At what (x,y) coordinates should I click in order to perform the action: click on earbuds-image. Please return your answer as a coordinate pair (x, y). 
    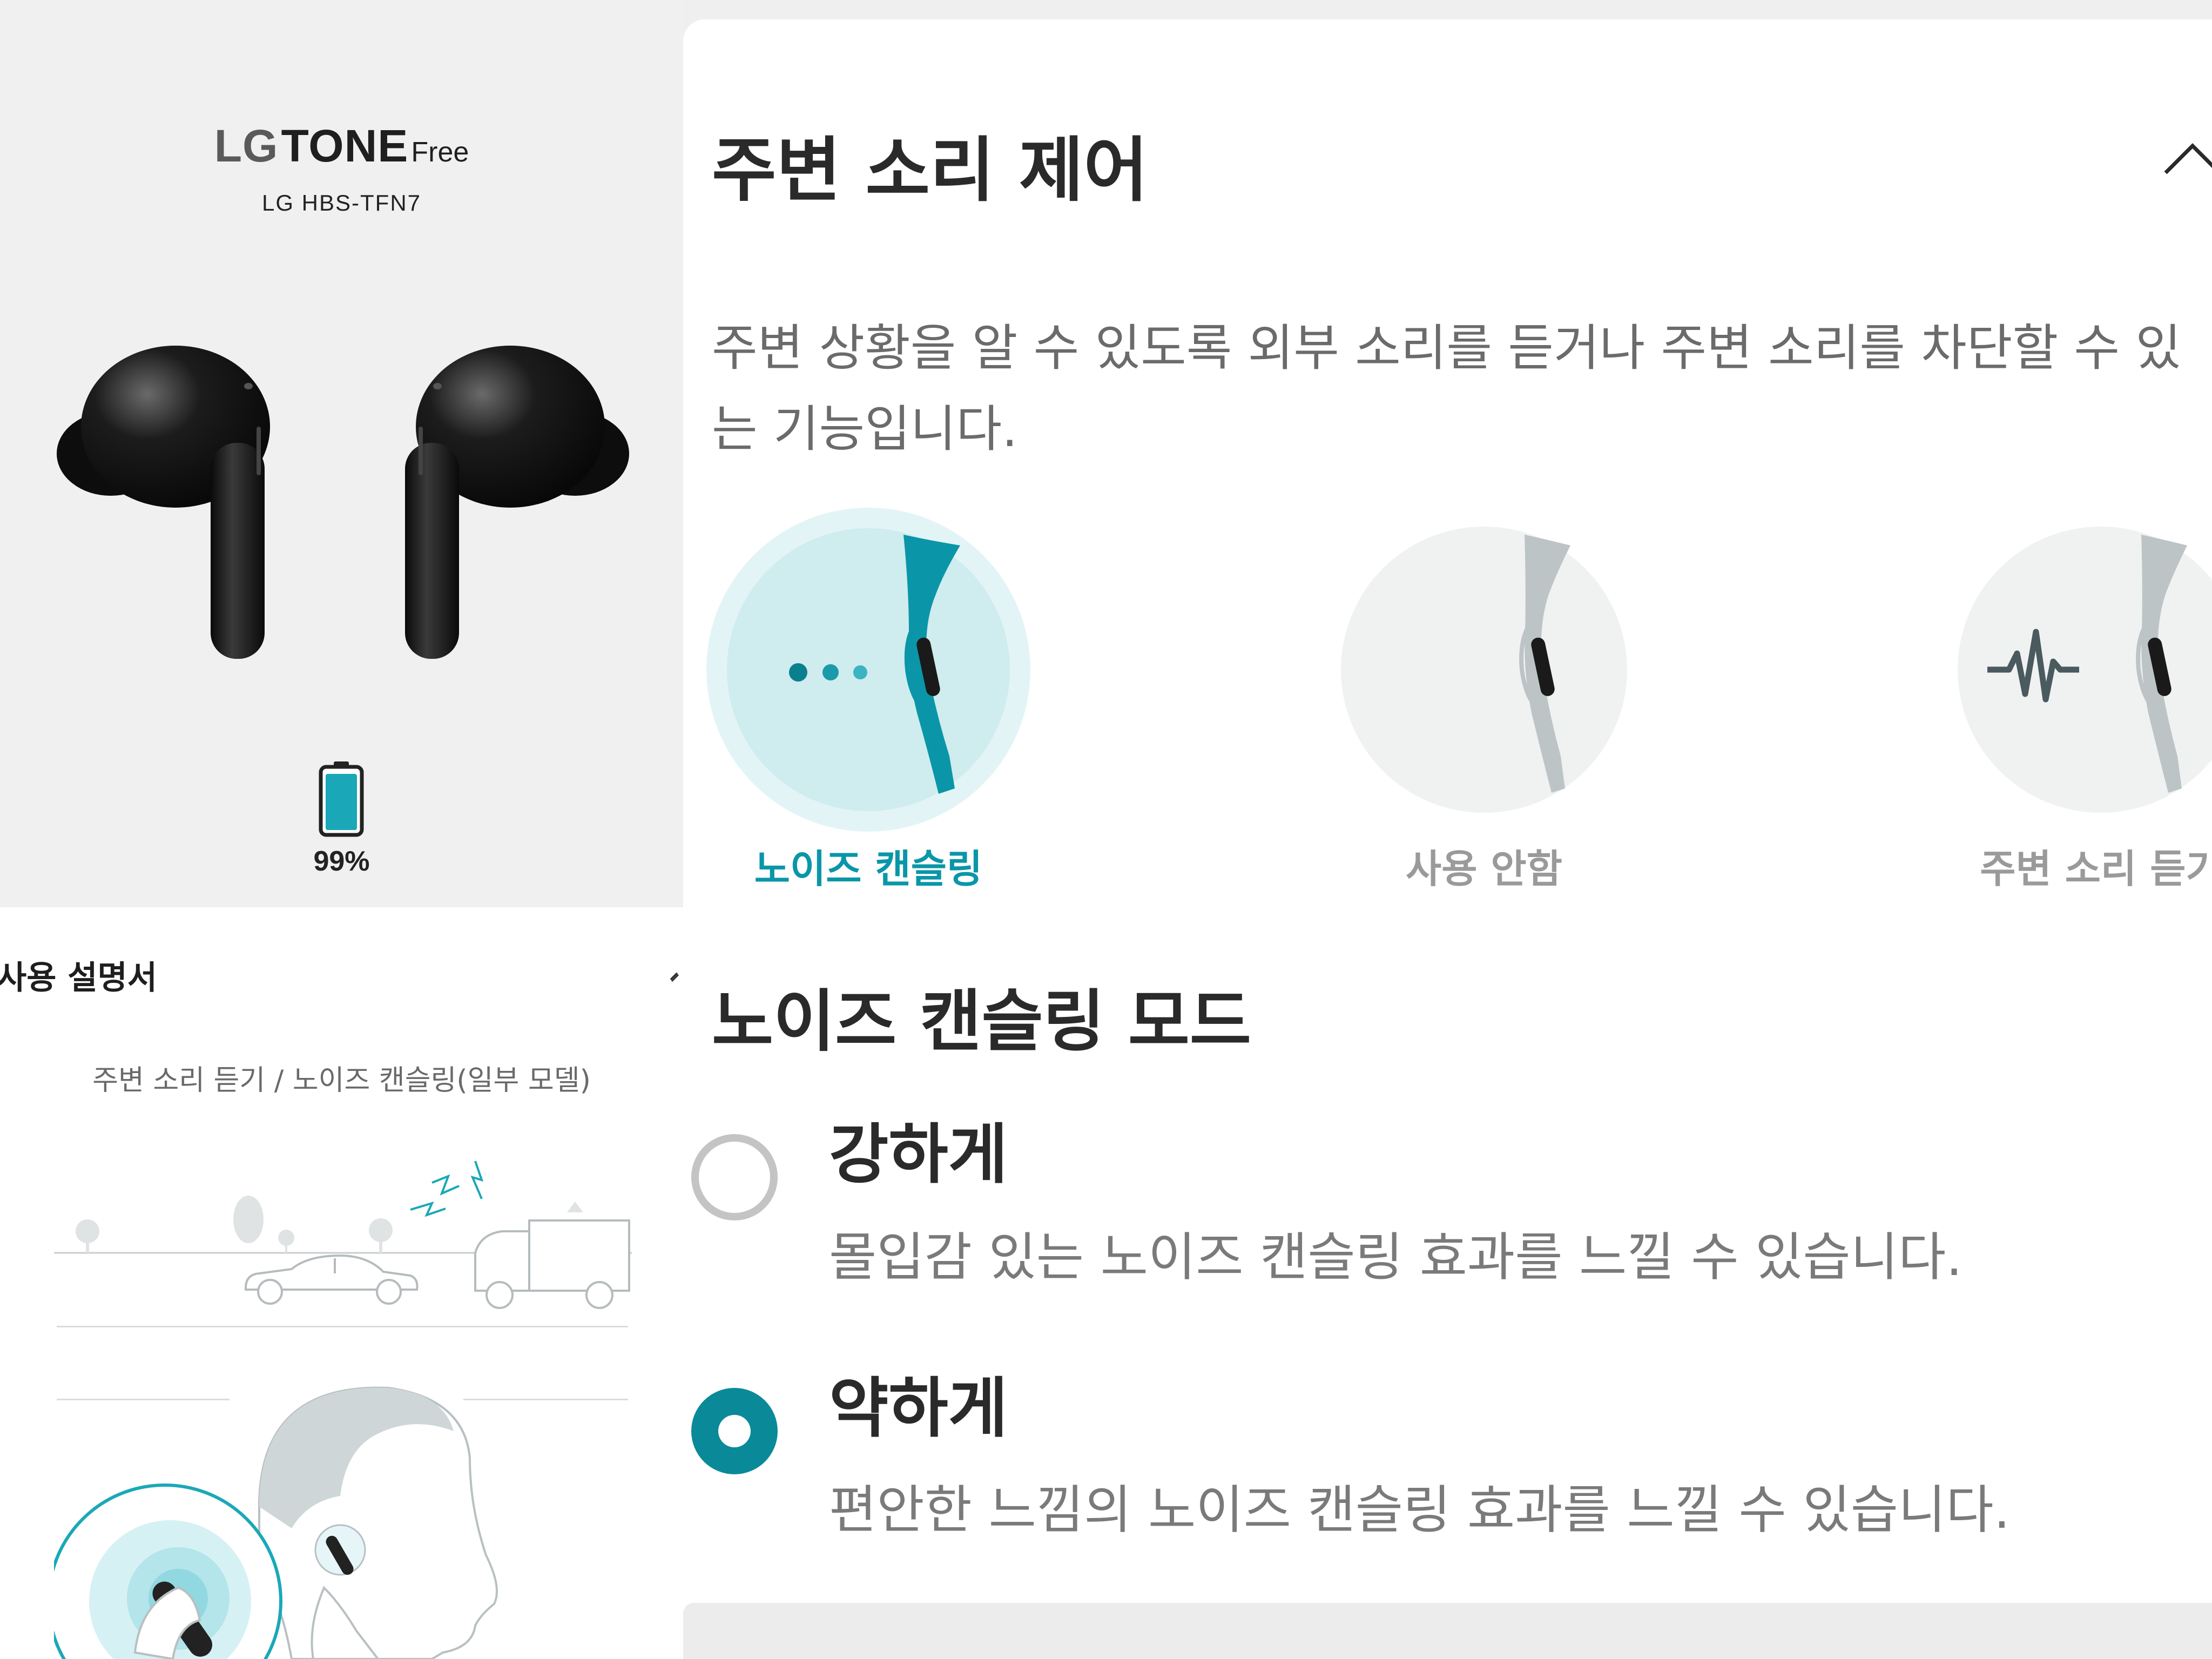
    Looking at the image, I should click on (343, 502).